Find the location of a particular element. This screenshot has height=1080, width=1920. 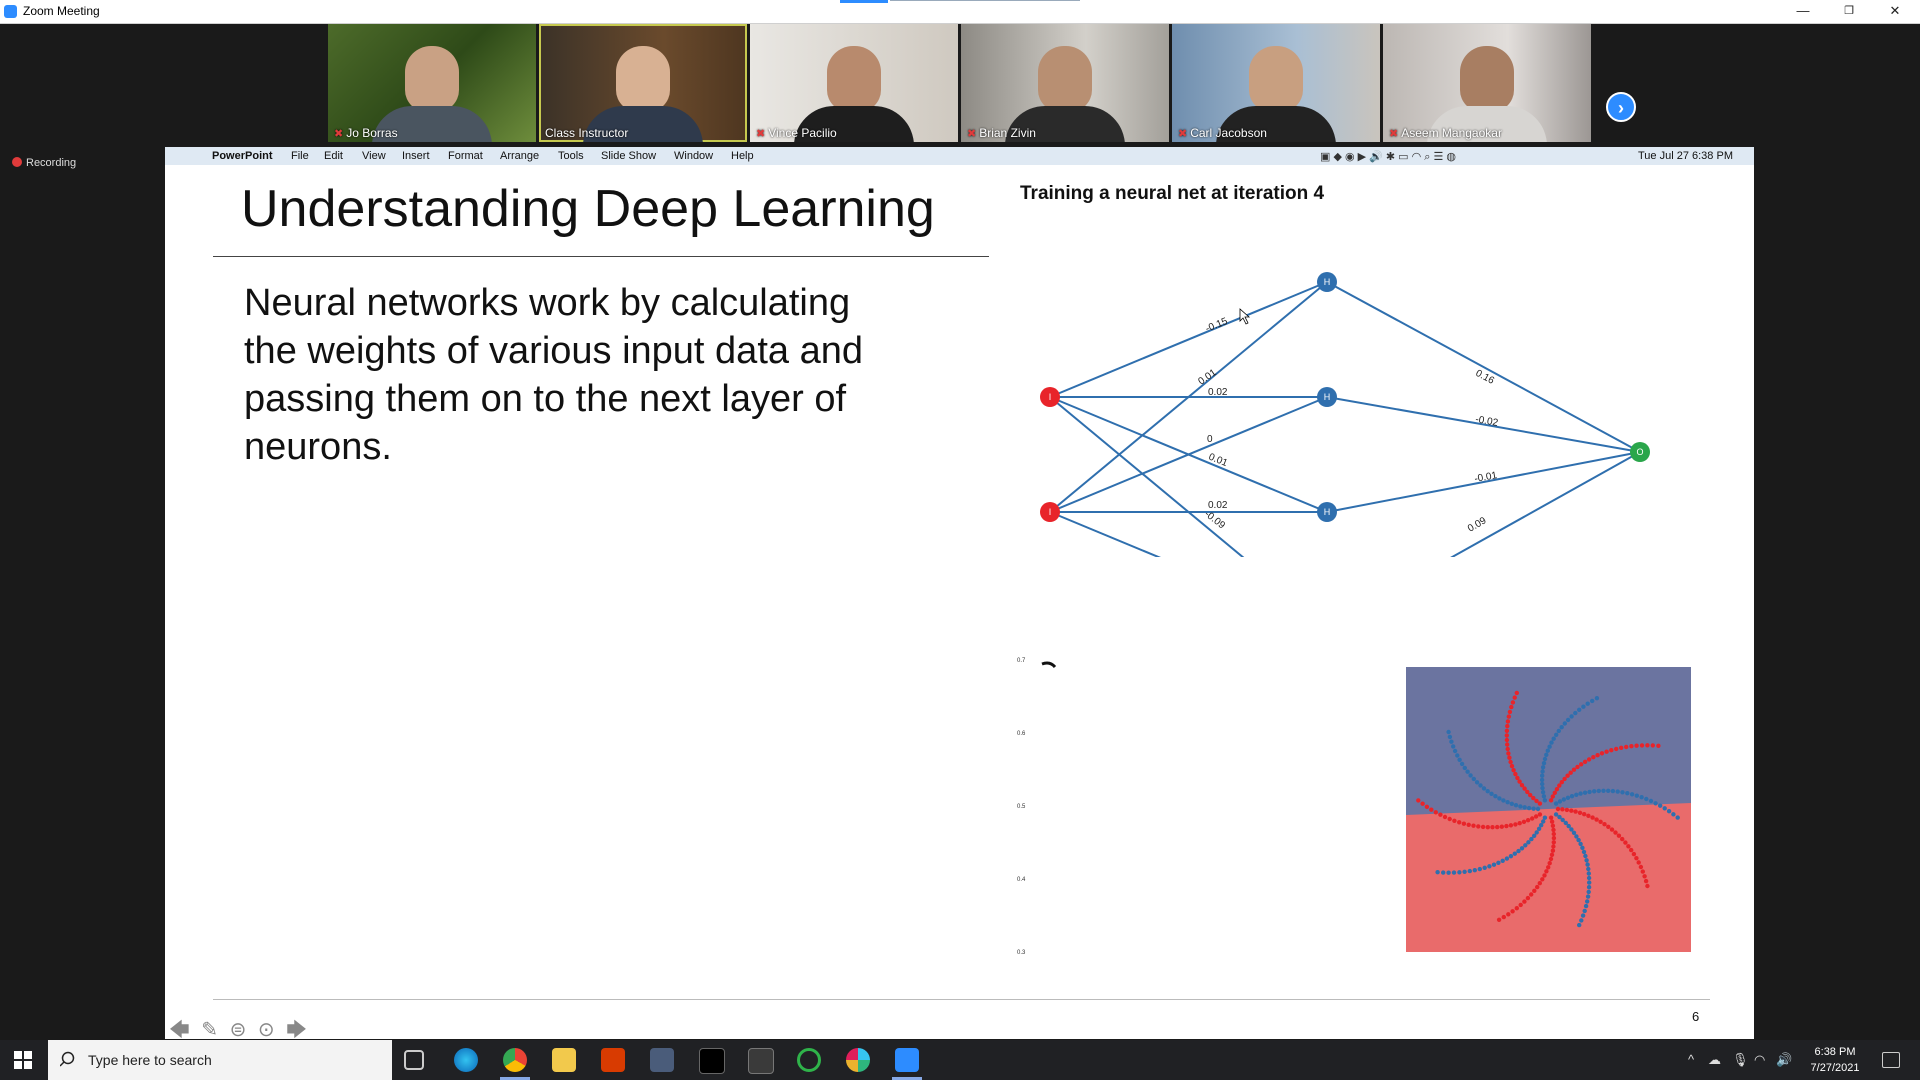

menubar-status-icons: ▣ ◆ ◉ ▶ 🔊 ✱ ▭ ◠ ⌕ ☰ ◍ is located at coordinates (1388, 157).